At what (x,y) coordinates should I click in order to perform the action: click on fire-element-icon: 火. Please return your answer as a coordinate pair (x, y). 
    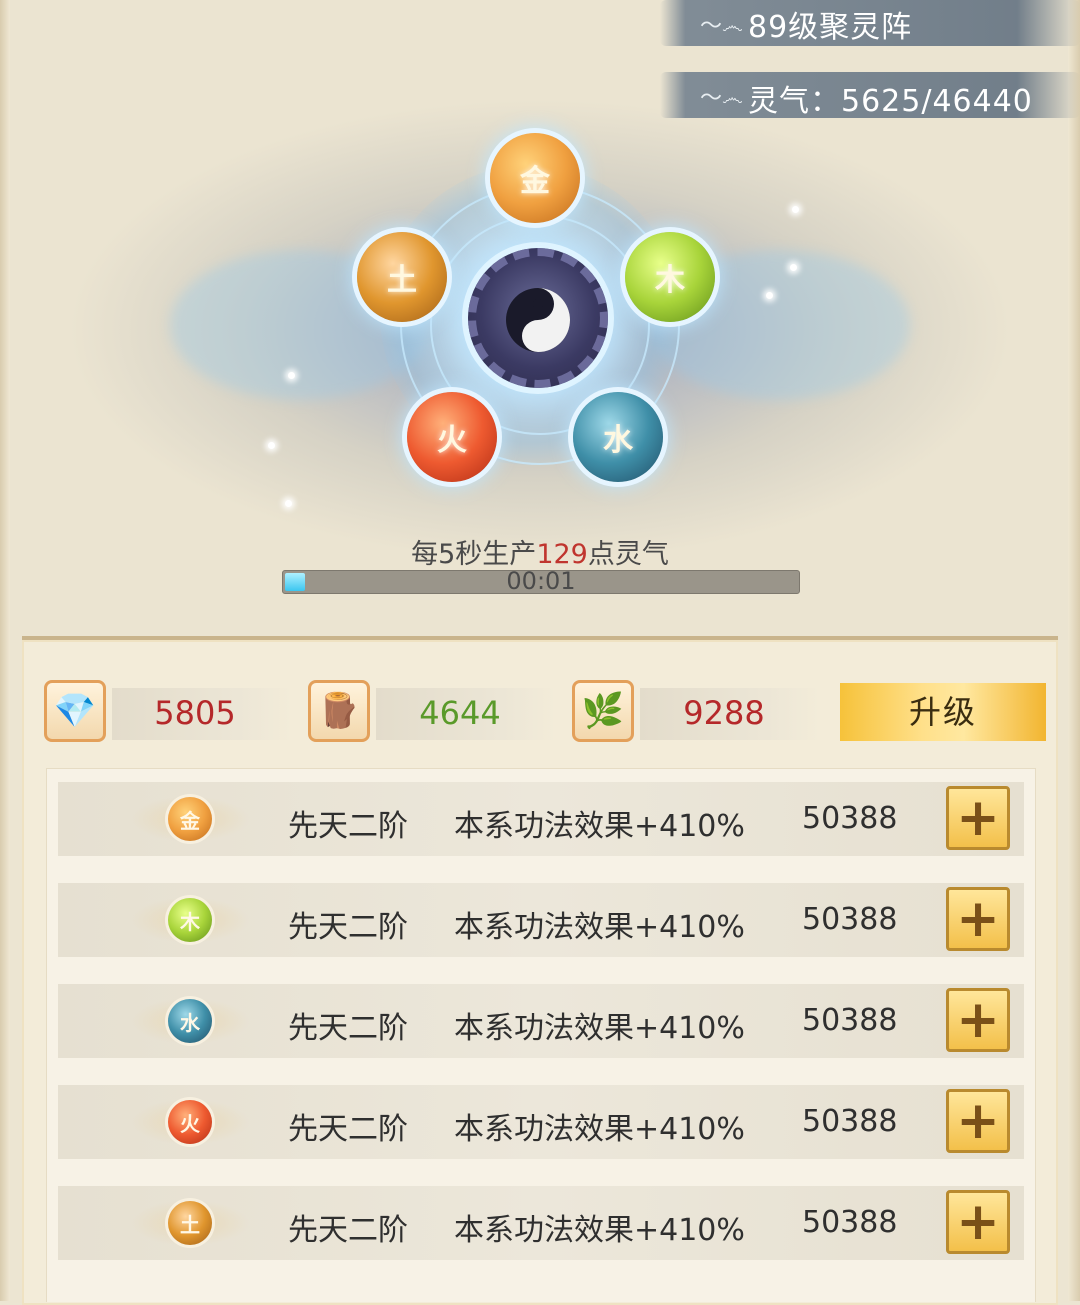
    Looking at the image, I should click on (190, 1122).